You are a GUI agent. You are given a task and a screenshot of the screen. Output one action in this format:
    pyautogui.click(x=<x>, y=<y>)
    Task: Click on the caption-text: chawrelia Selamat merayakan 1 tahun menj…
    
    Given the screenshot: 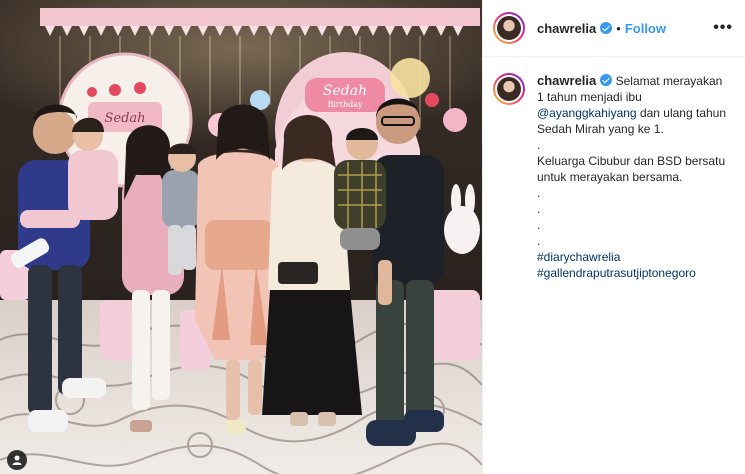 What is the action you would take?
    pyautogui.click(x=632, y=177)
    